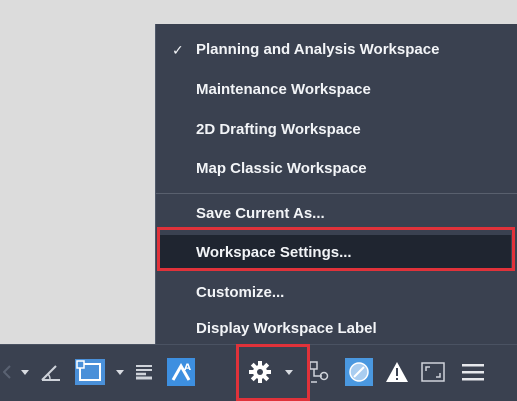 This screenshot has width=517, height=401. I want to click on menu-divider, so click(336, 193).